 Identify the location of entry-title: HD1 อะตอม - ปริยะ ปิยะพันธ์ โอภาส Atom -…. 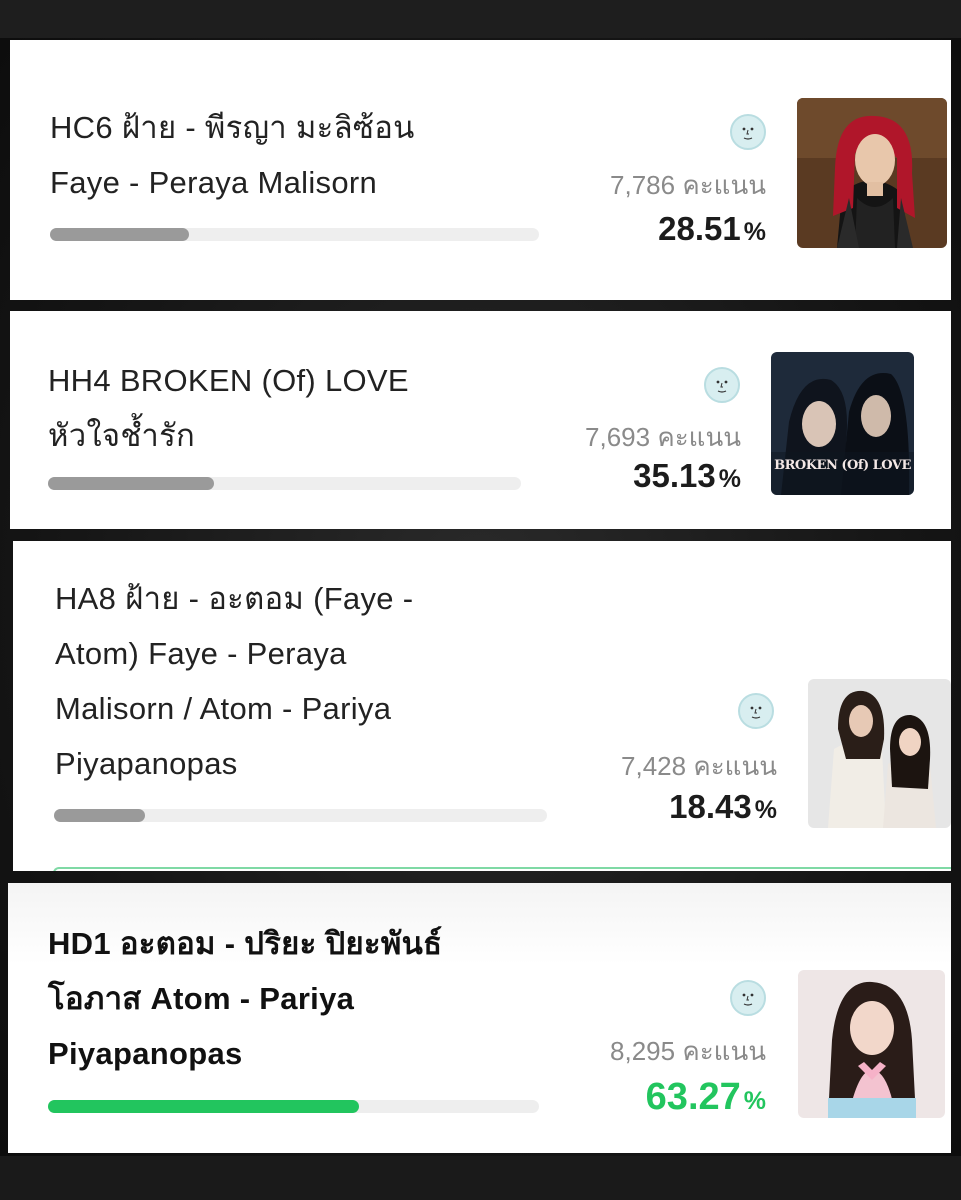
(245, 998).